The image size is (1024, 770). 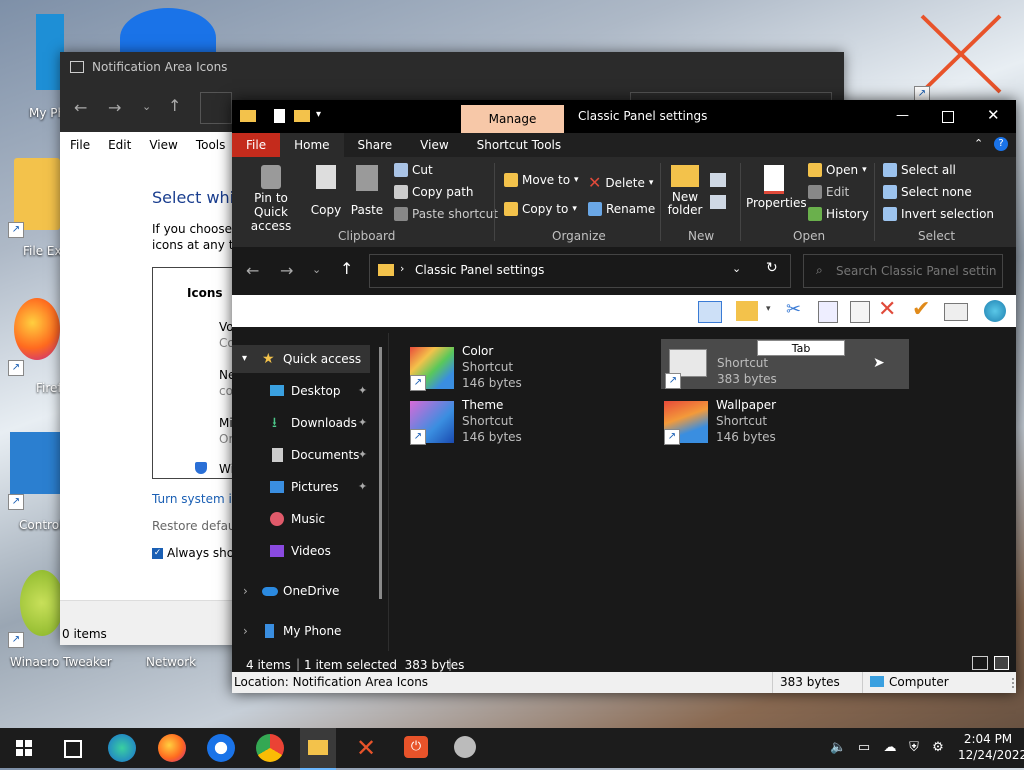 What do you see at coordinates (620, 182) in the screenshot?
I see `delete-button: ✕ Delete ▾` at bounding box center [620, 182].